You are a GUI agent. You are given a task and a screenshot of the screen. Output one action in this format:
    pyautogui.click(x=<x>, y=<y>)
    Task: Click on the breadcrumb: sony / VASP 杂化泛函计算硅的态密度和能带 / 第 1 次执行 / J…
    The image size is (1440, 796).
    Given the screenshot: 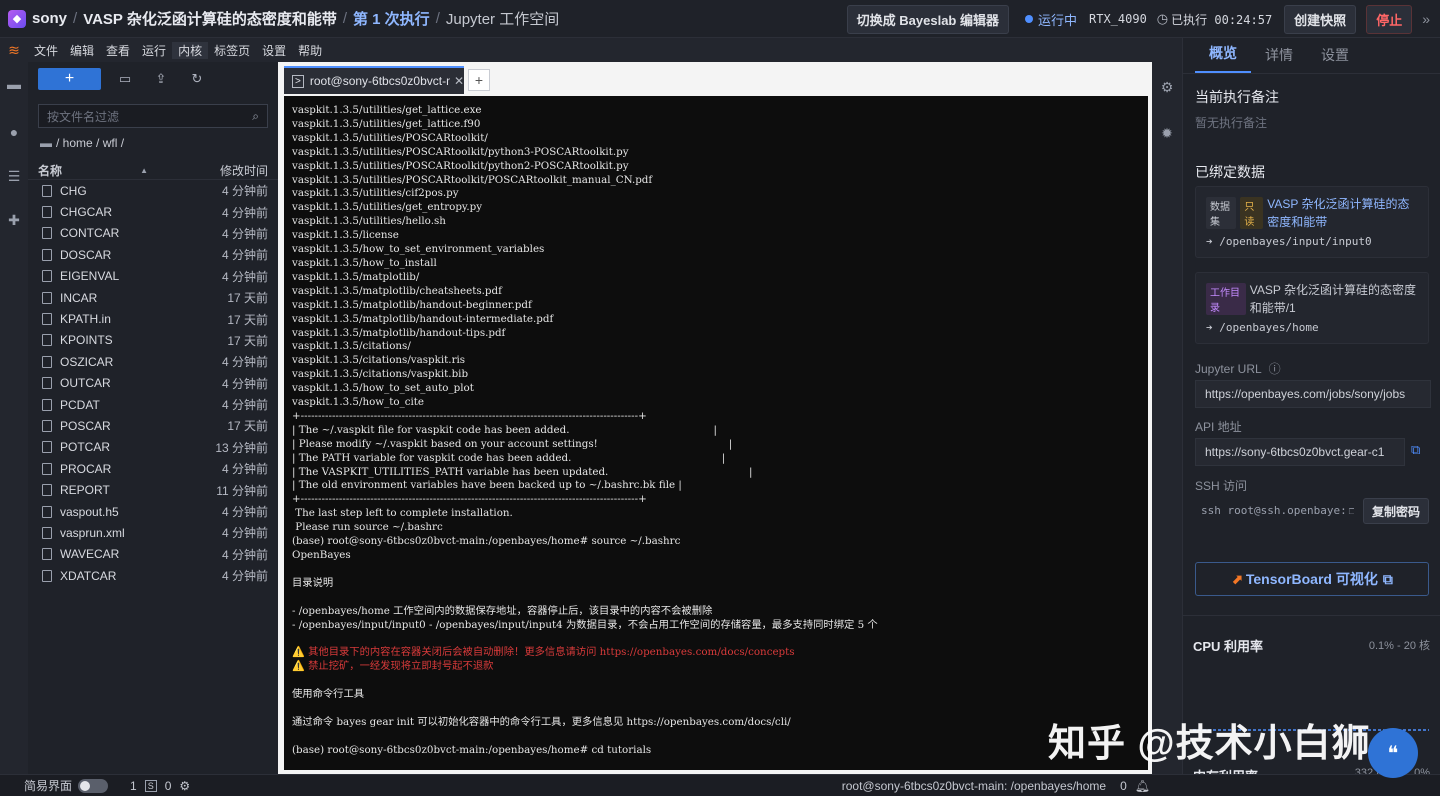 What is the action you would take?
    pyautogui.click(x=295, y=18)
    